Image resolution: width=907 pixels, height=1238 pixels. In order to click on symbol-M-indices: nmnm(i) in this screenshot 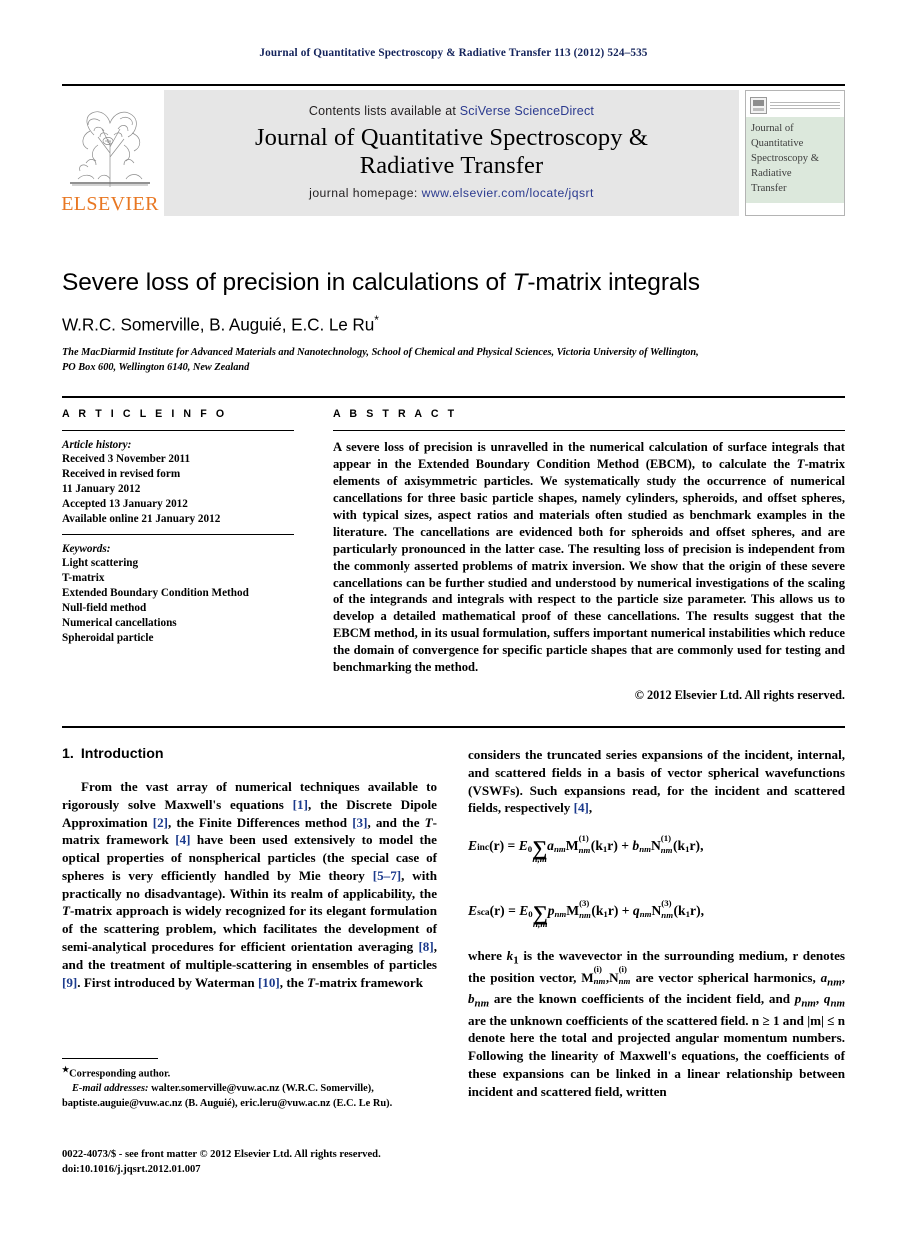, I will do `click(599, 974)`.